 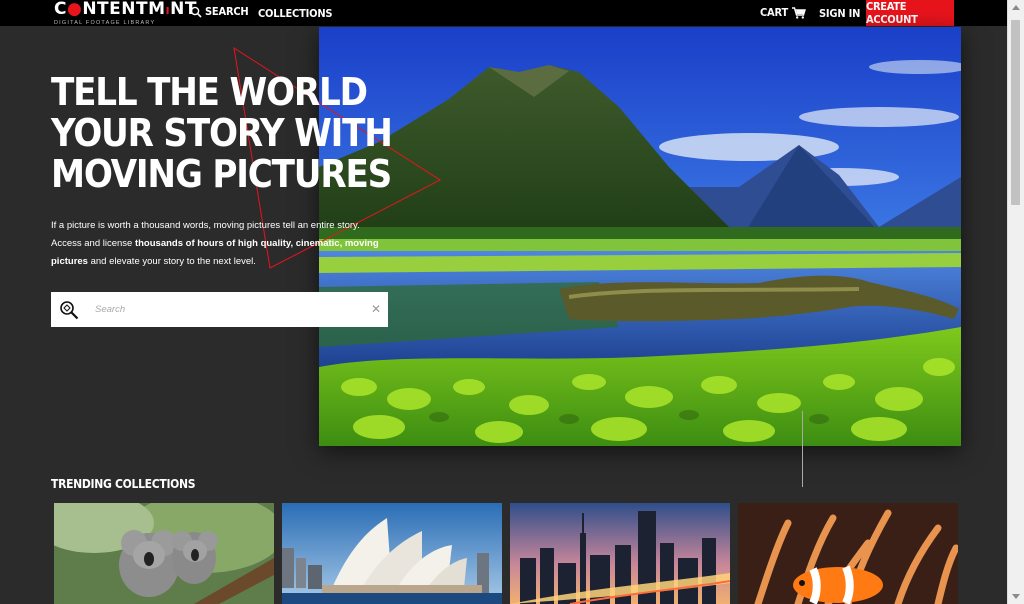 I want to click on scroll-down-arrow-icon, so click(x=1016, y=596).